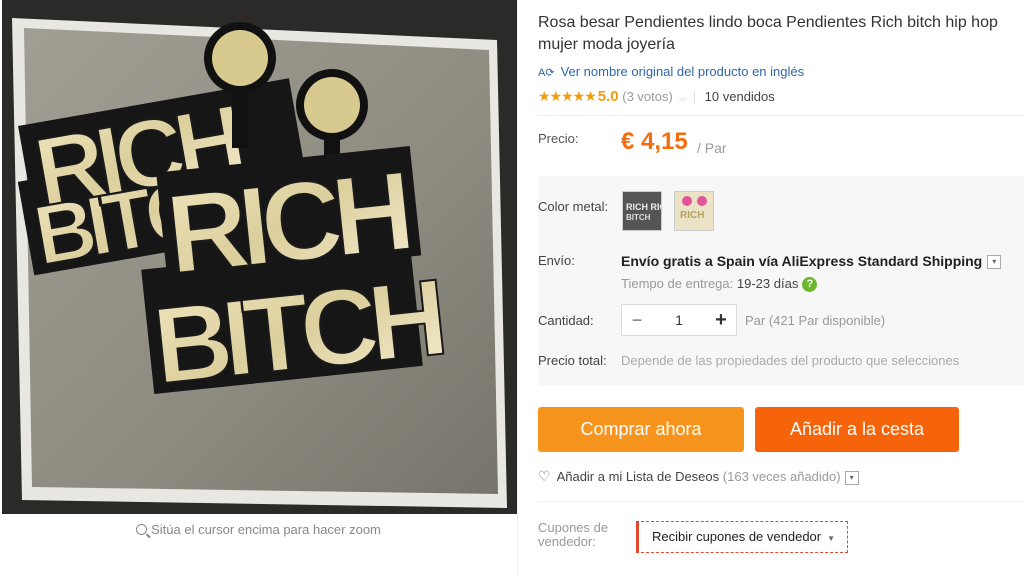 The width and height of the screenshot is (1024, 576). I want to click on star-rating-icon: ★★★★★, so click(567, 96).